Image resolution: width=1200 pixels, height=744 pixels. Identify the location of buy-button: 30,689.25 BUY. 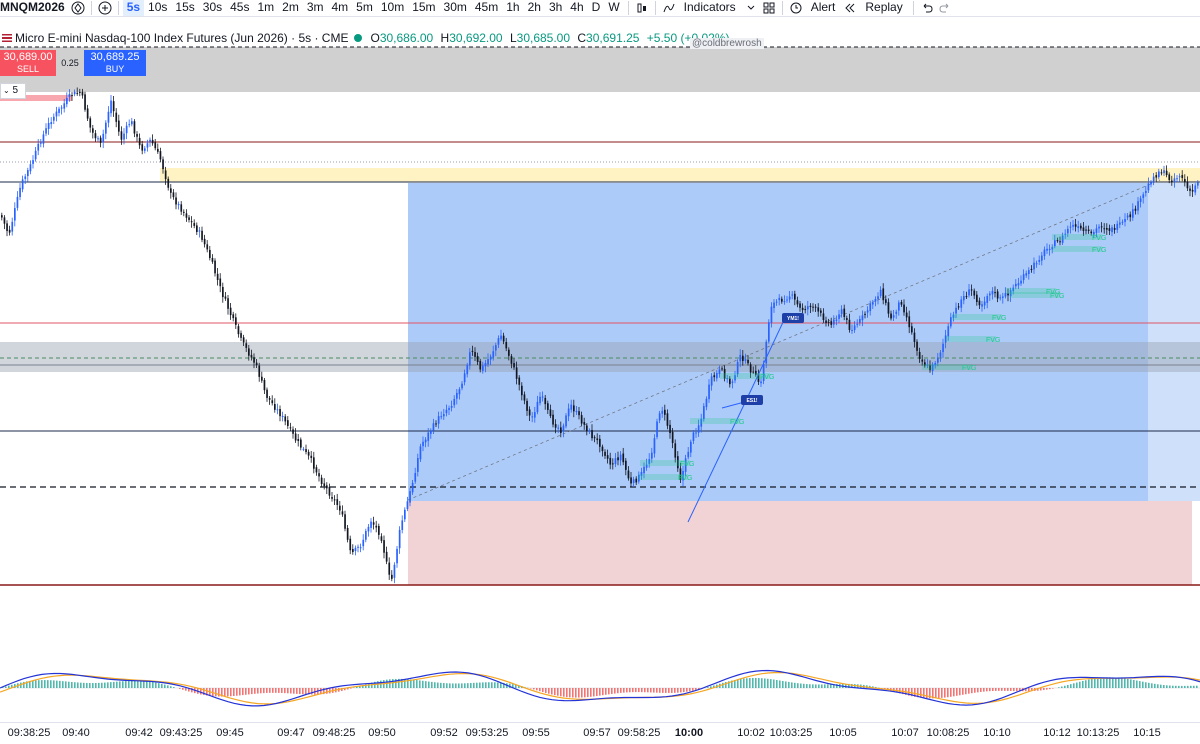
(115, 63).